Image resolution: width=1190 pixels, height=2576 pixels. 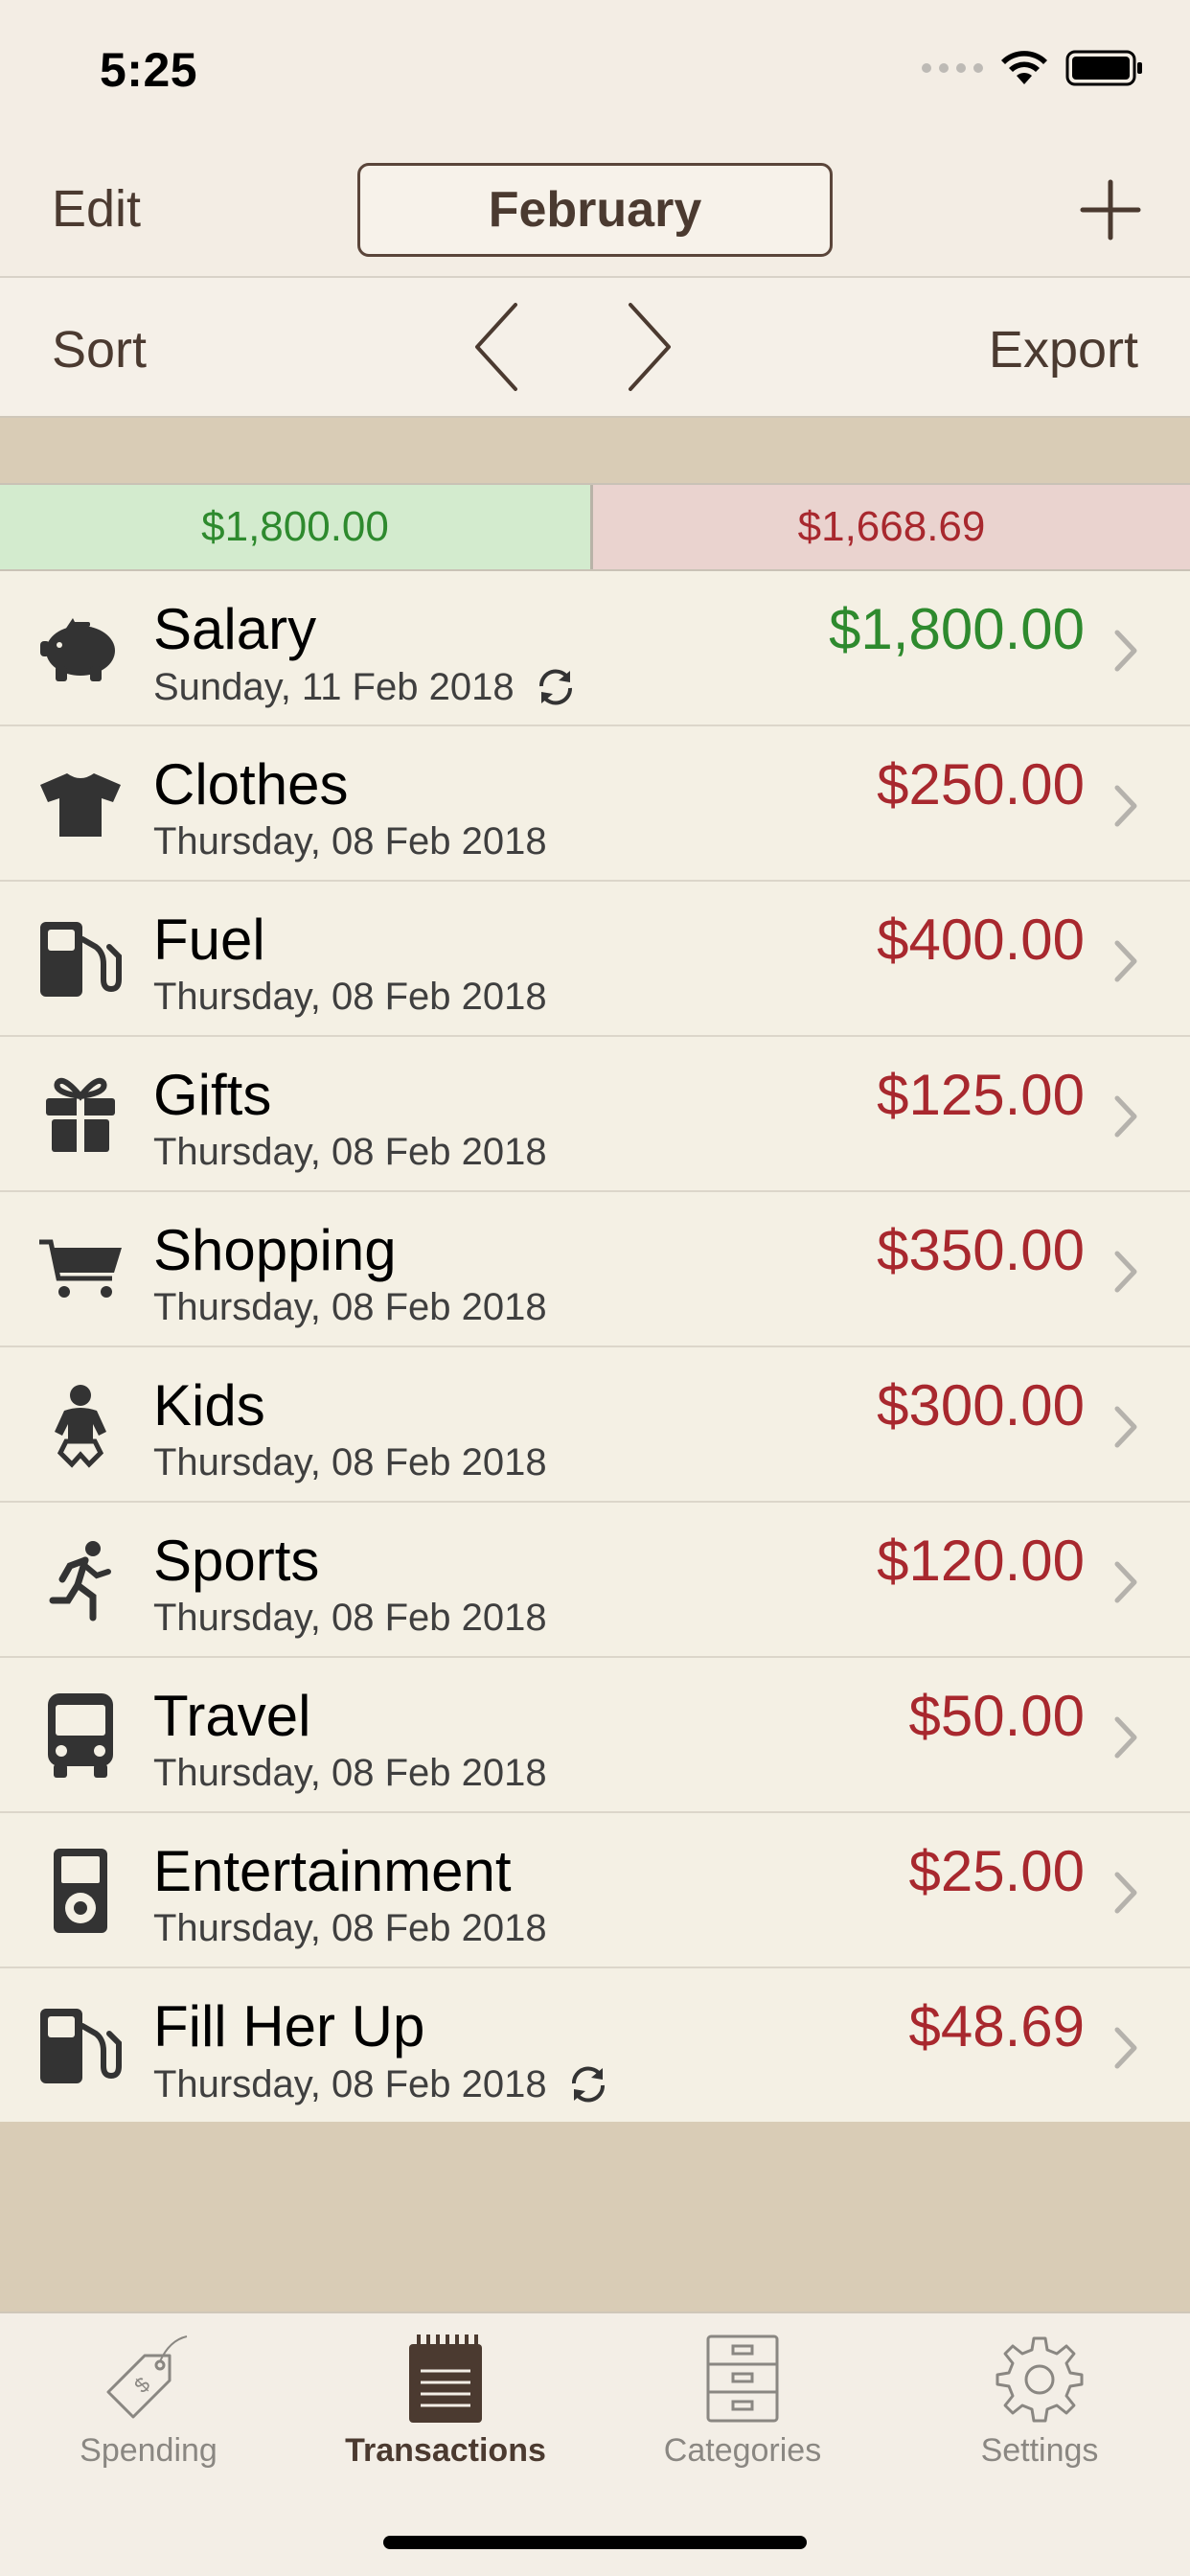 I want to click on status-icons, so click(x=1033, y=68).